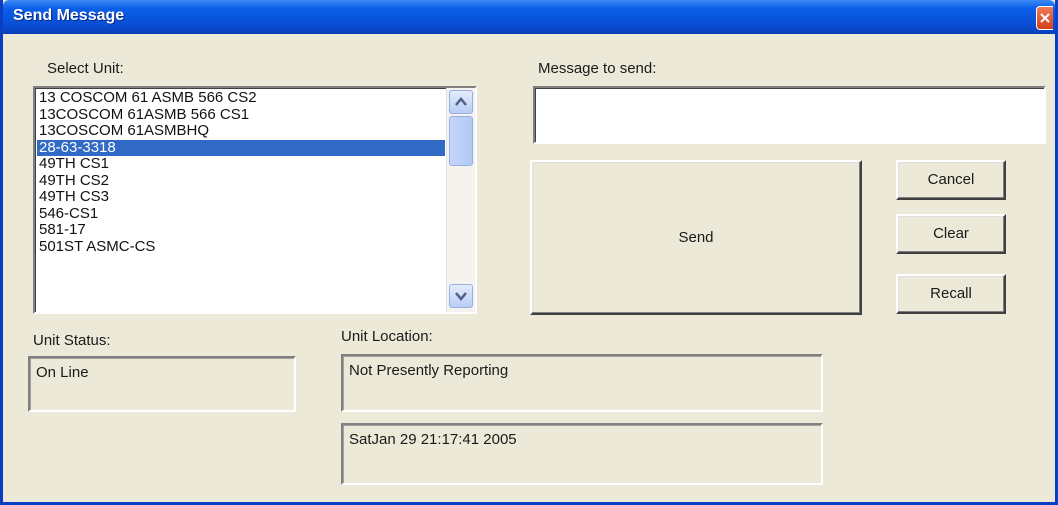  What do you see at coordinates (241, 115) in the screenshot?
I see `unit-list-item: 13COSCOM 61ASMB 566 CS1` at bounding box center [241, 115].